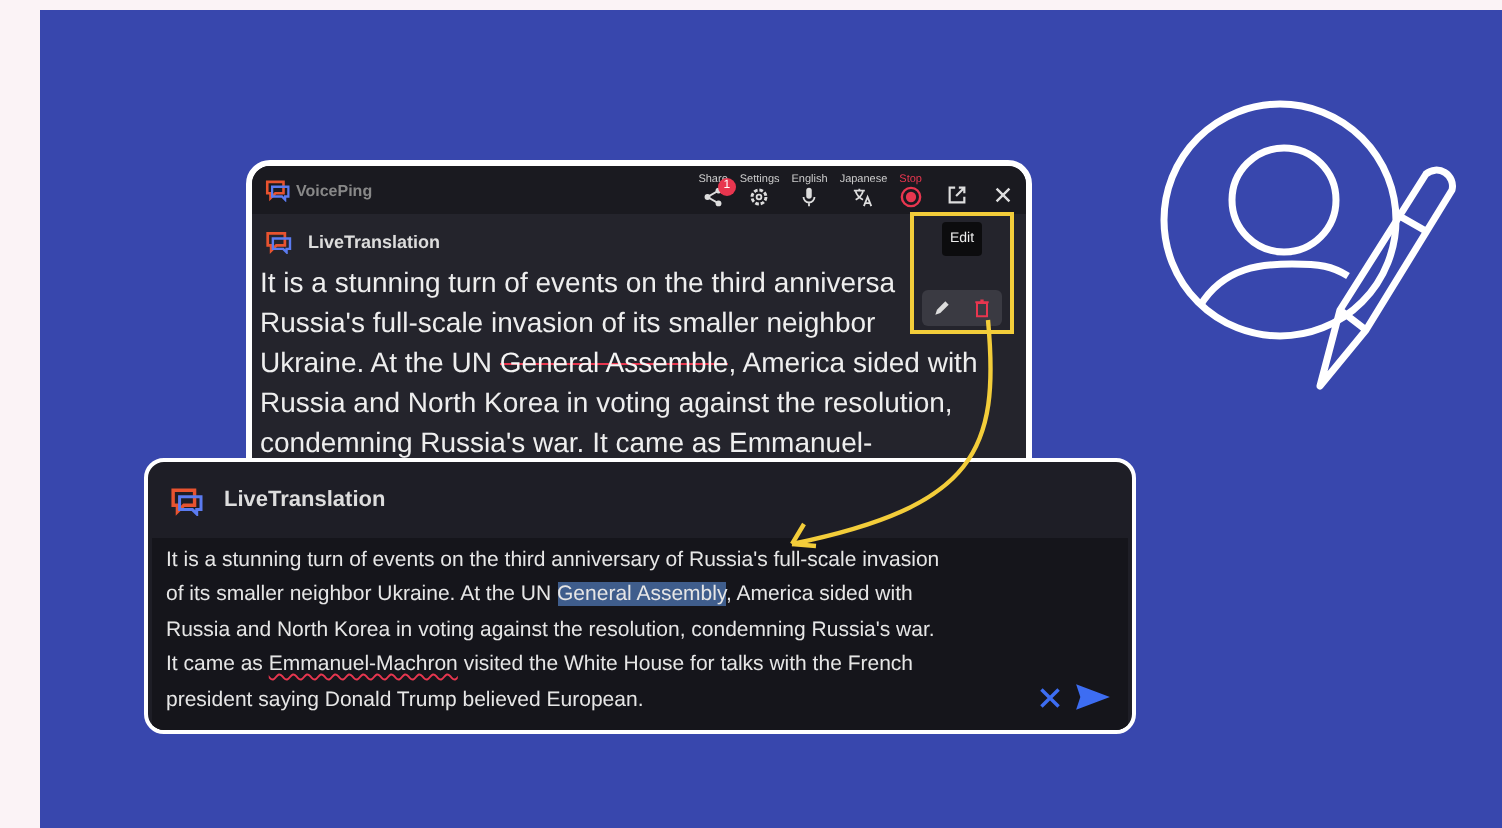 The height and width of the screenshot is (828, 1502). What do you see at coordinates (566, 443) in the screenshot?
I see `message-line: condemning Russia's war. It came as Emmanuel-` at bounding box center [566, 443].